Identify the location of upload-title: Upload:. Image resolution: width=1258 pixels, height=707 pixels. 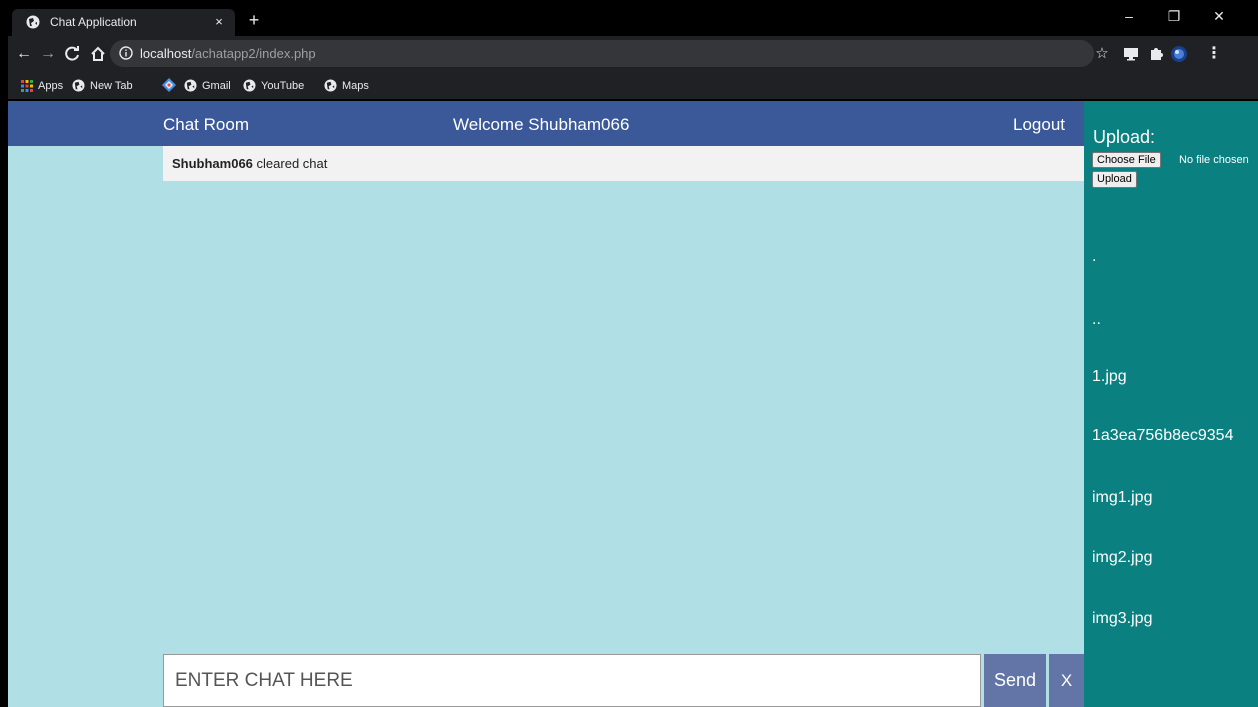
(1124, 137).